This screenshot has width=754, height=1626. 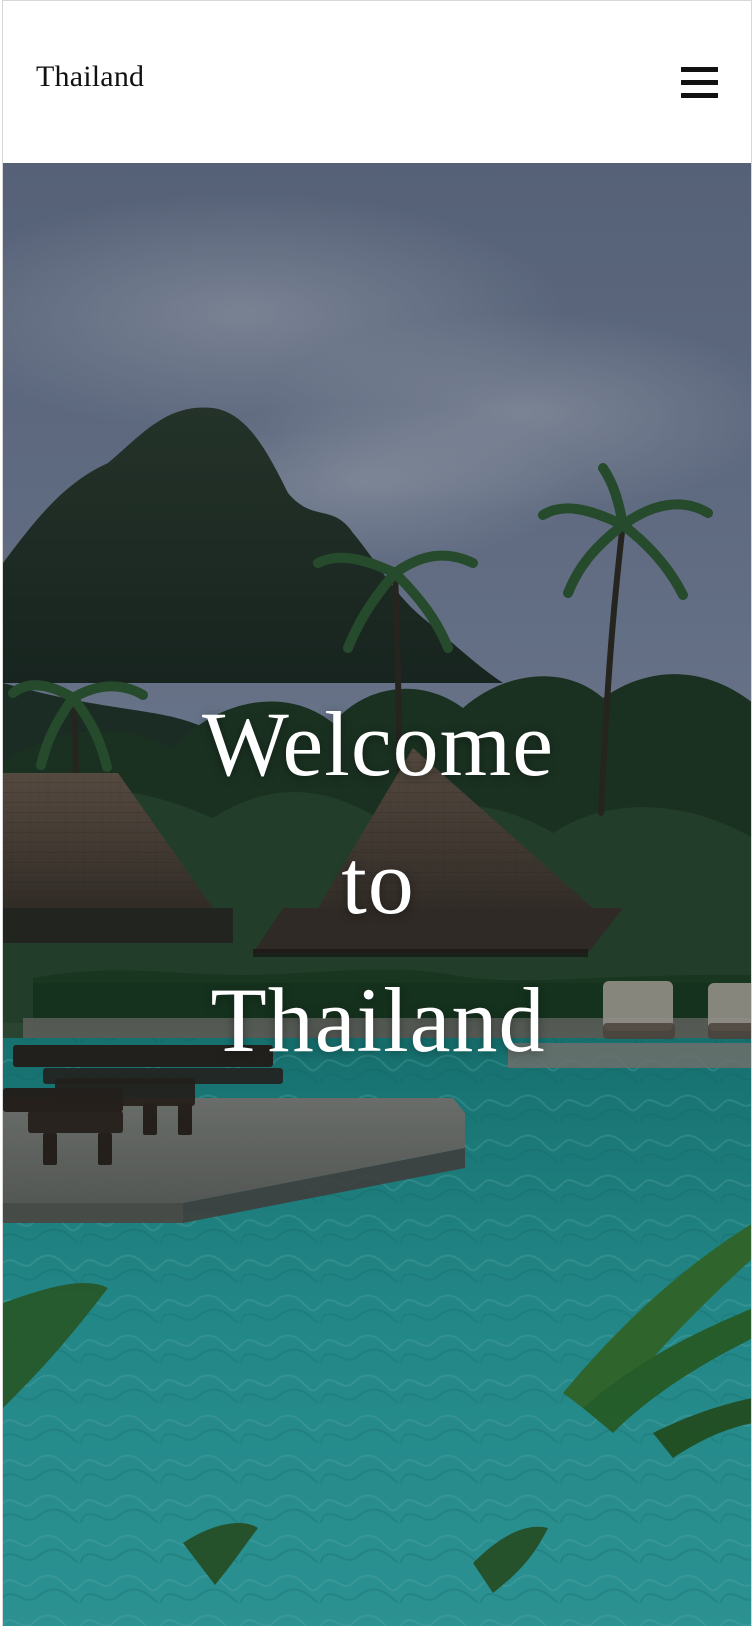 I want to click on hero-headline-line-2: to, so click(x=378, y=882).